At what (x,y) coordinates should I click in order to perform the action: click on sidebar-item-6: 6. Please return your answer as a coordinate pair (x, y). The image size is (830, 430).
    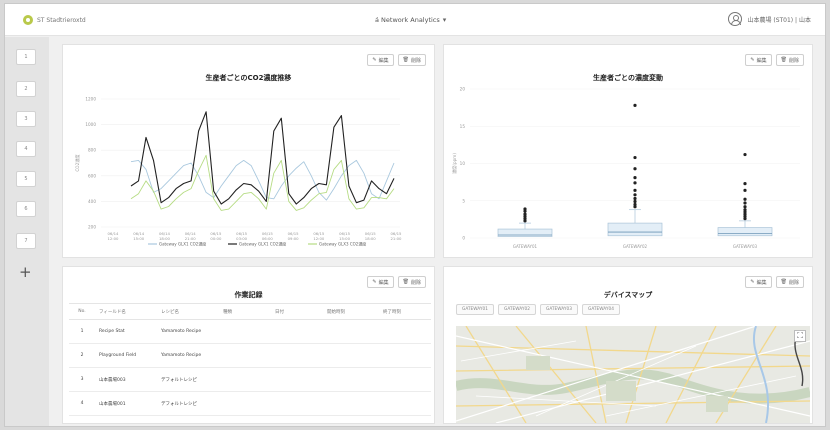
    Looking at the image, I should click on (26, 209).